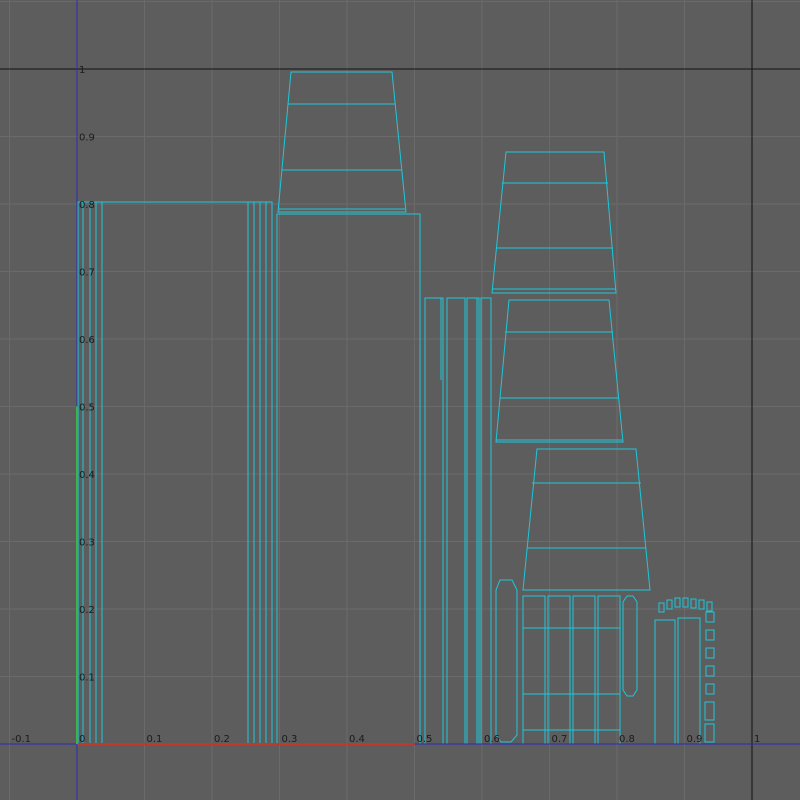 Image resolution: width=800 pixels, height=800 pixels. Describe the element at coordinates (342, 142) in the screenshot. I see `uv-shell-shade-top` at that location.